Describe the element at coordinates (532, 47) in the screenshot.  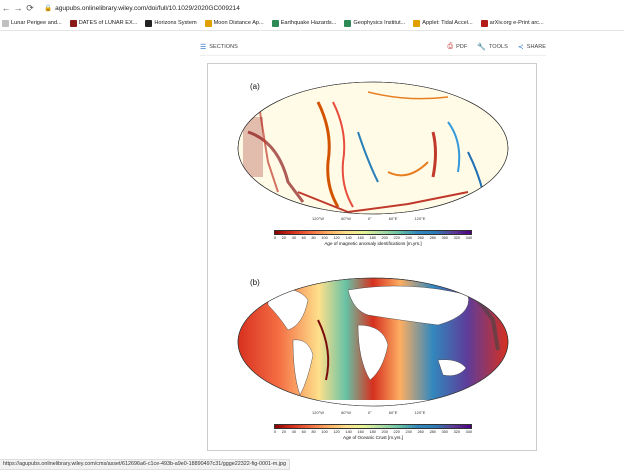
I see `share-button: ≺ SHARE` at that location.